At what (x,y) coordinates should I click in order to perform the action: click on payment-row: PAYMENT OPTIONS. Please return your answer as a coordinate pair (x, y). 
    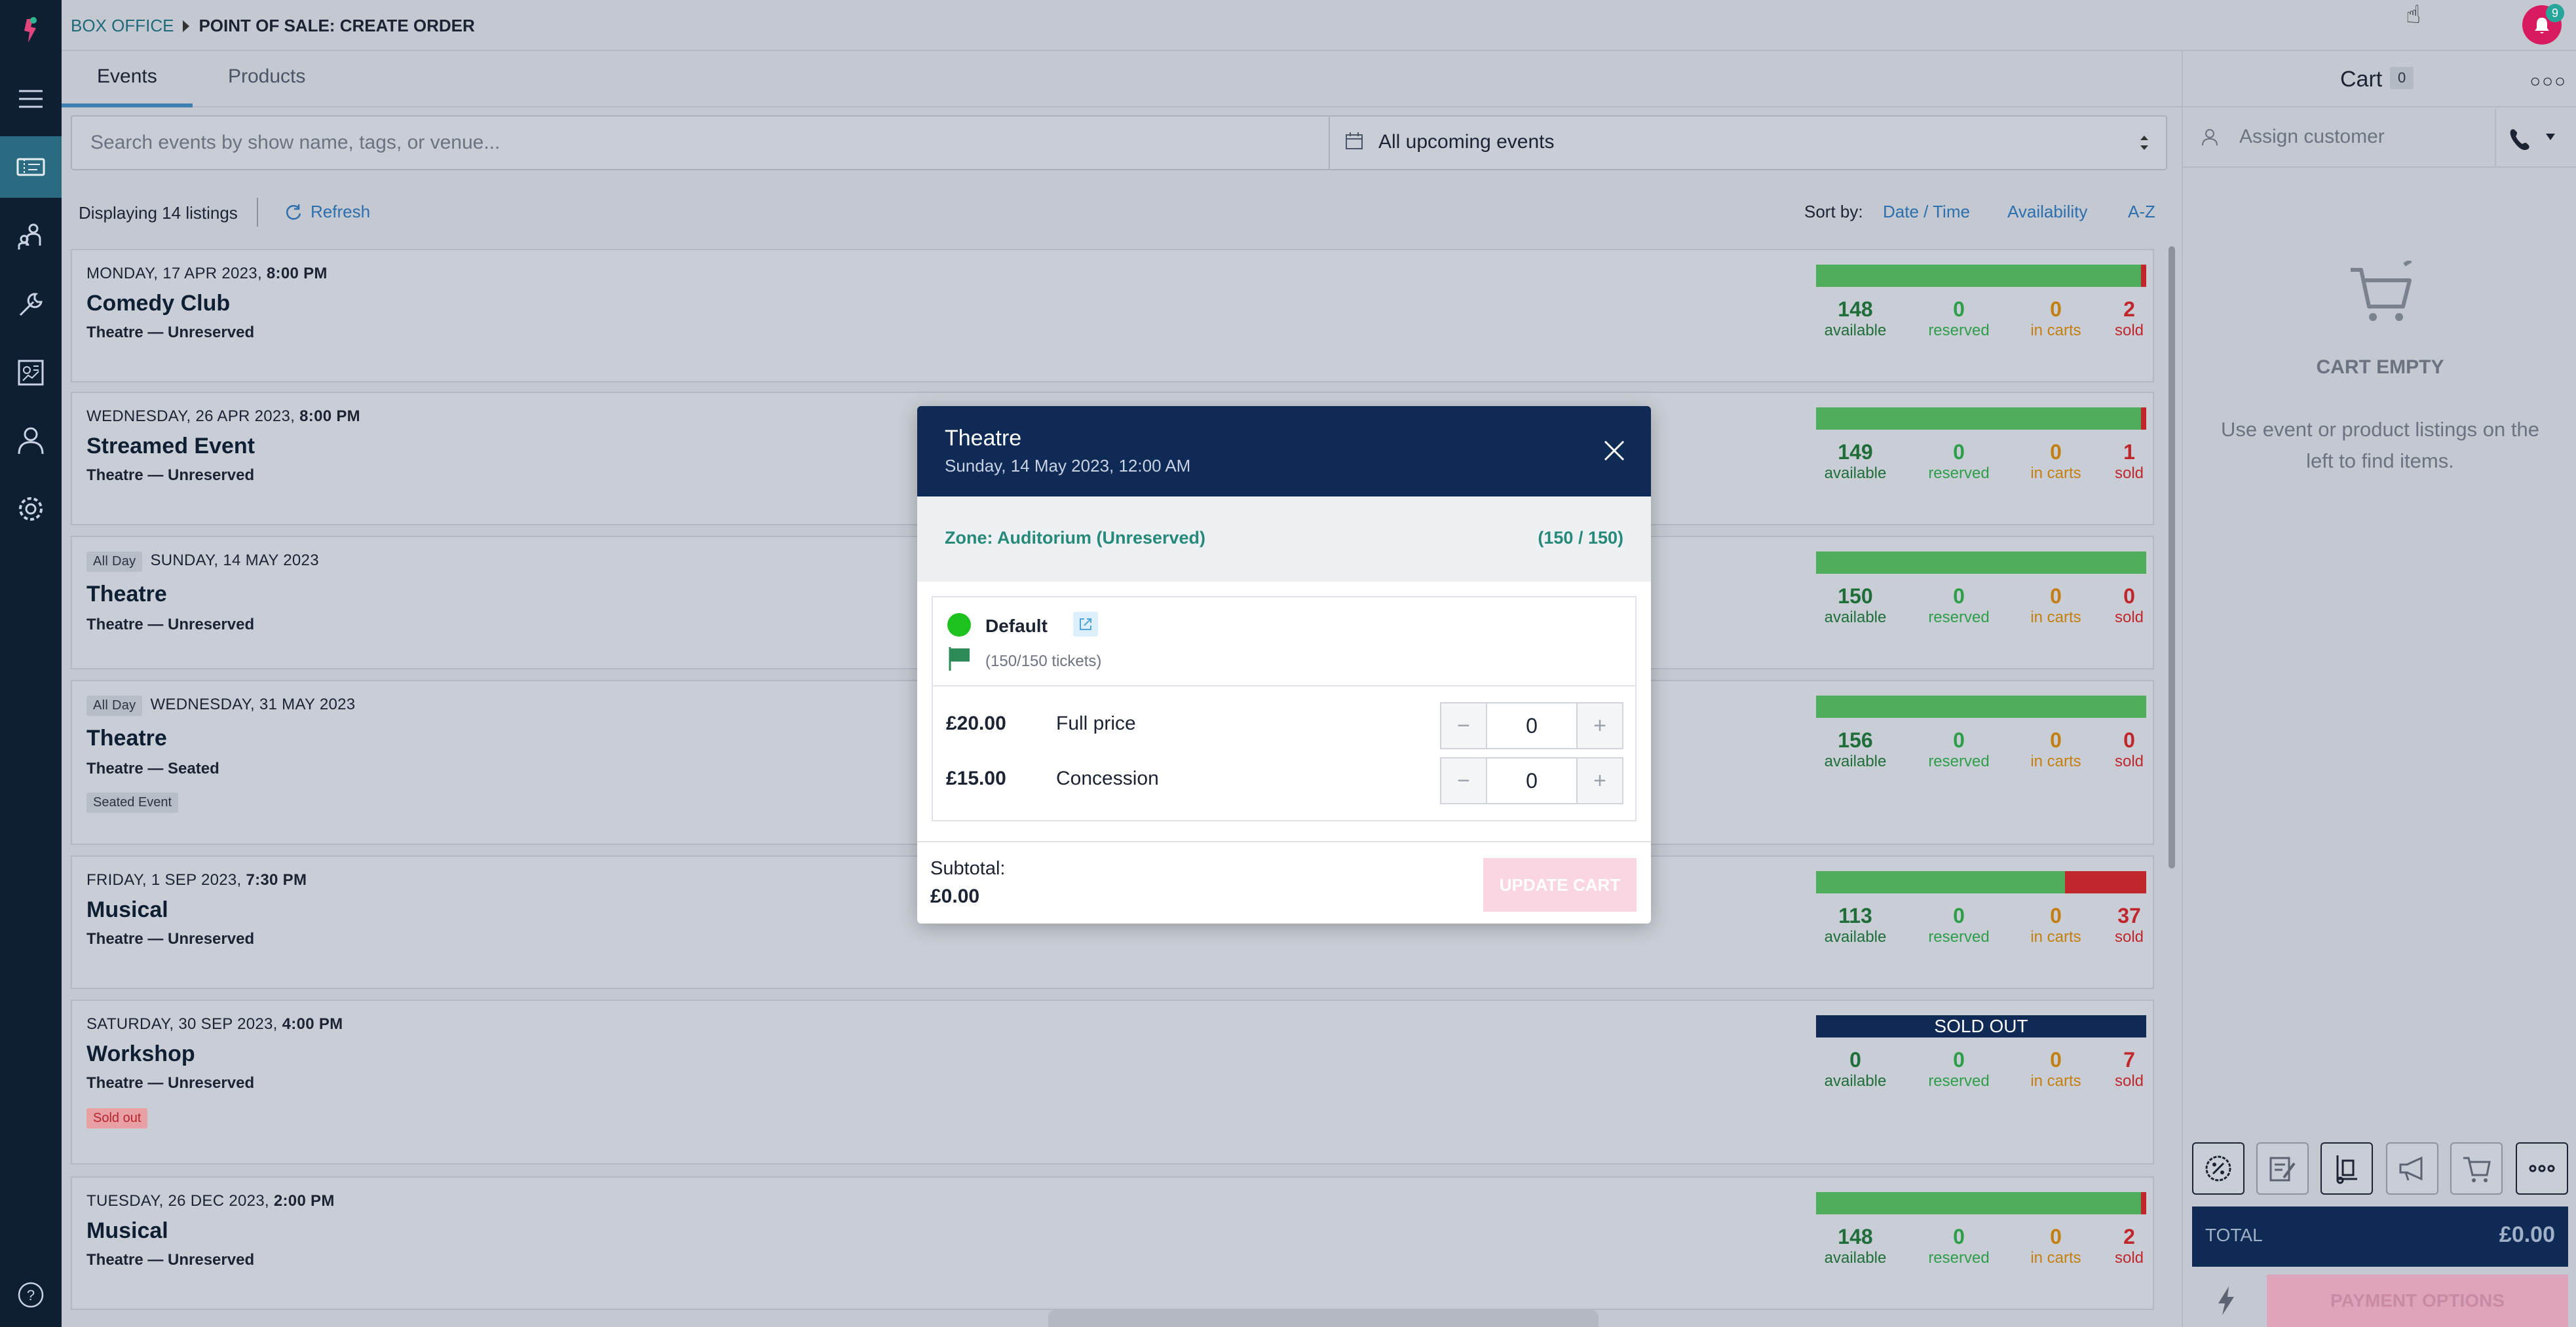
    Looking at the image, I should click on (2380, 1301).